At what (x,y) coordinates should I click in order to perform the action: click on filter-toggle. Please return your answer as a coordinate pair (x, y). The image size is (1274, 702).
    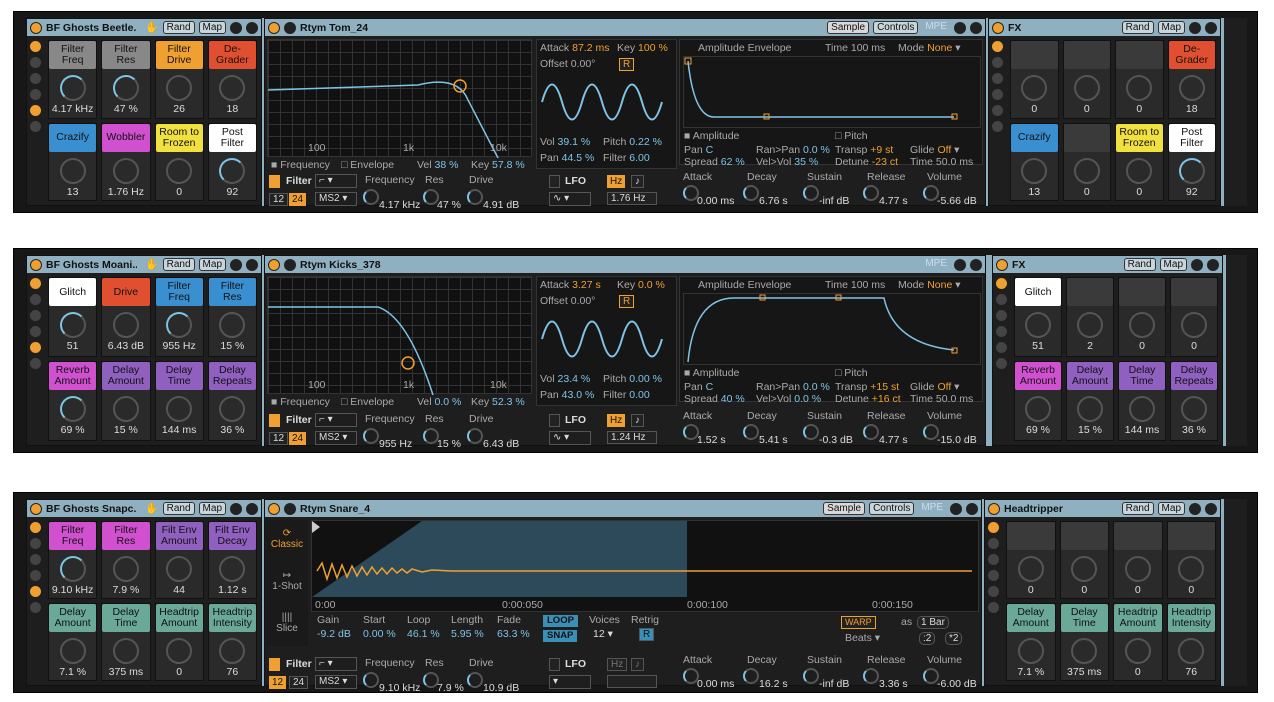
    Looking at the image, I should click on (274, 664).